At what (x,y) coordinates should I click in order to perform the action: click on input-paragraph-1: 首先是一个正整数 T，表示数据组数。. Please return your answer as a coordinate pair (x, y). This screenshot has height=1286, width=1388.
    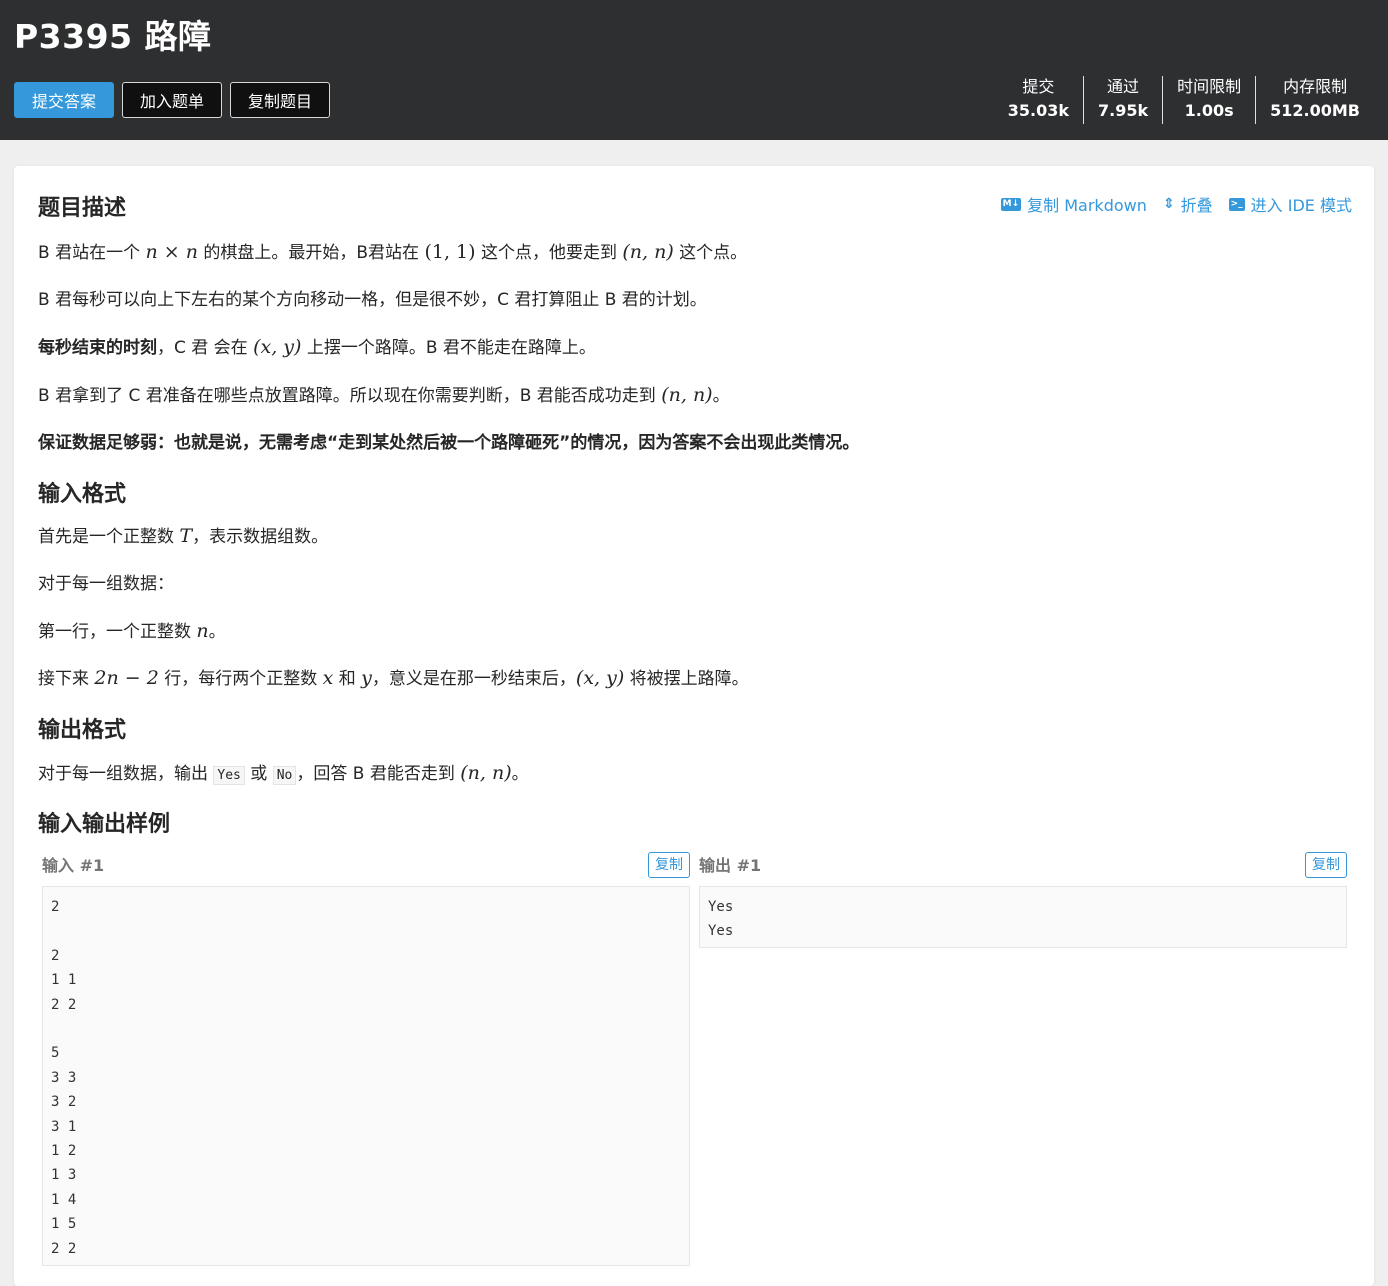
    Looking at the image, I should click on (183, 536).